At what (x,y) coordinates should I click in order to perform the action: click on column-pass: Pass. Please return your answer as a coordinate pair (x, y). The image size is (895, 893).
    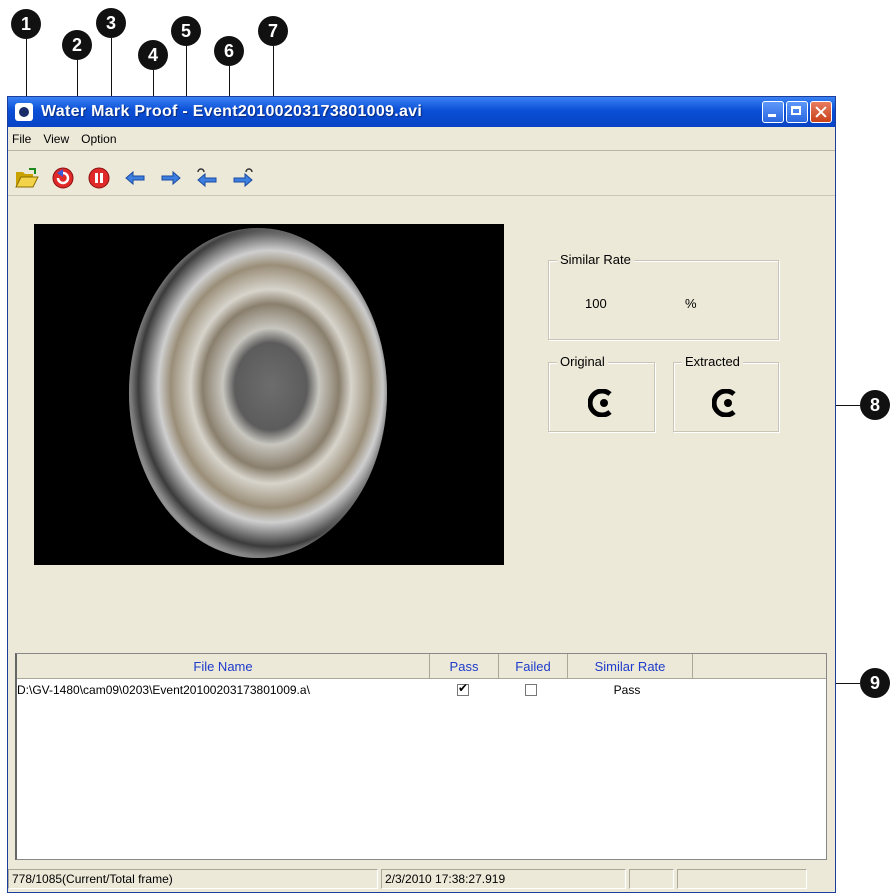
    Looking at the image, I should click on (464, 666).